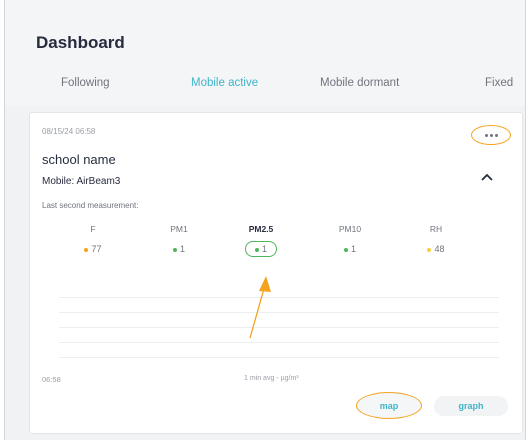  Describe the element at coordinates (350, 249) in the screenshot. I see `measurement-value-pm10: 1` at that location.